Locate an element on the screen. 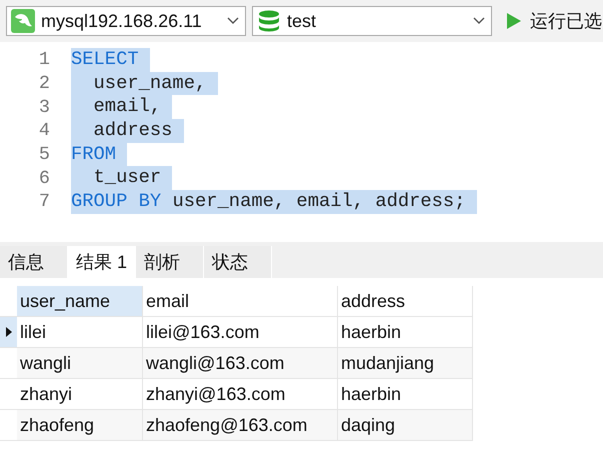  connection-dropdown: mysql192.168.26.11 is located at coordinates (126, 21).